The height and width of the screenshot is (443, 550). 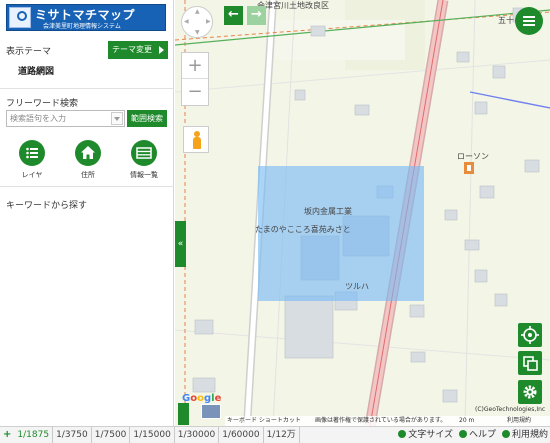 I want to click on play-triangle-icon, so click(x=161, y=50).